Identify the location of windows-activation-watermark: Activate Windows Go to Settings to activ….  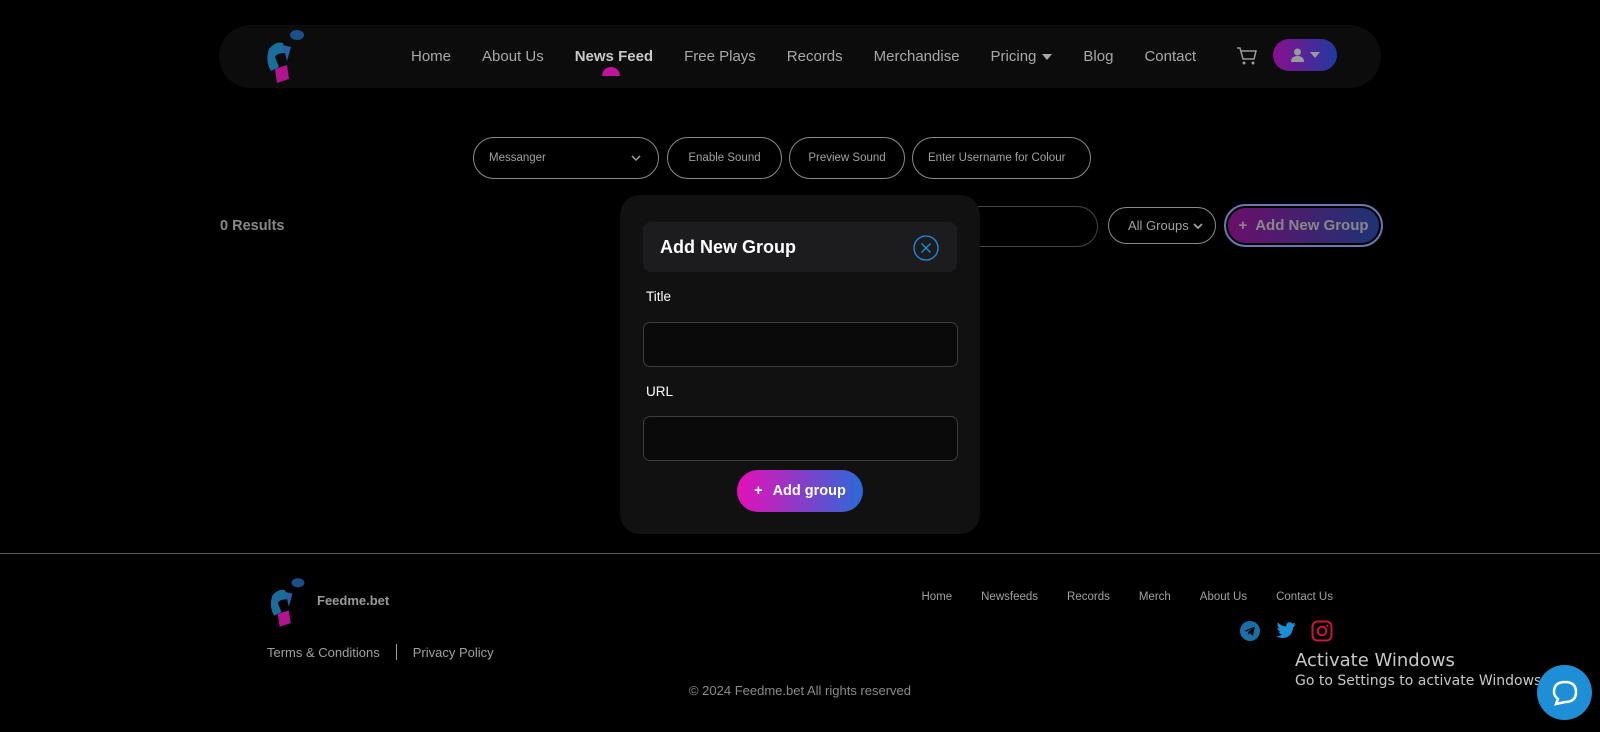
(1420, 669).